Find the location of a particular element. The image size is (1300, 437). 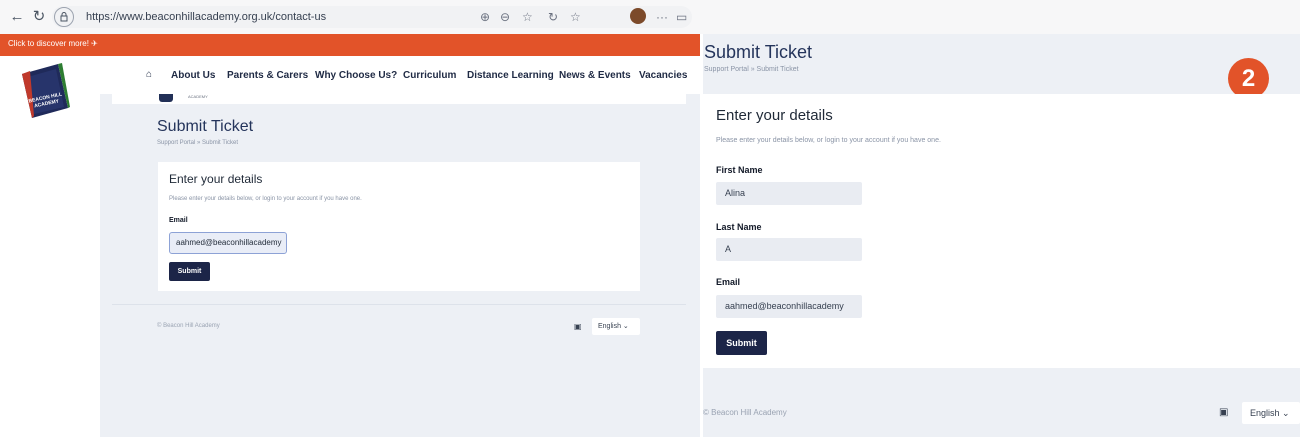

last-name-field: A is located at coordinates (789, 249).